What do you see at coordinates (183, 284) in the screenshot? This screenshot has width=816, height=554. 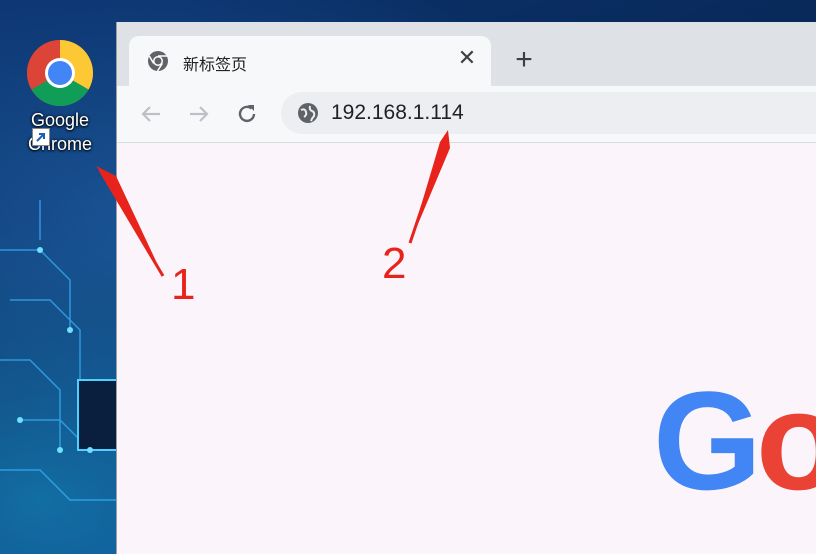 I see `annotation-step-1: 1` at bounding box center [183, 284].